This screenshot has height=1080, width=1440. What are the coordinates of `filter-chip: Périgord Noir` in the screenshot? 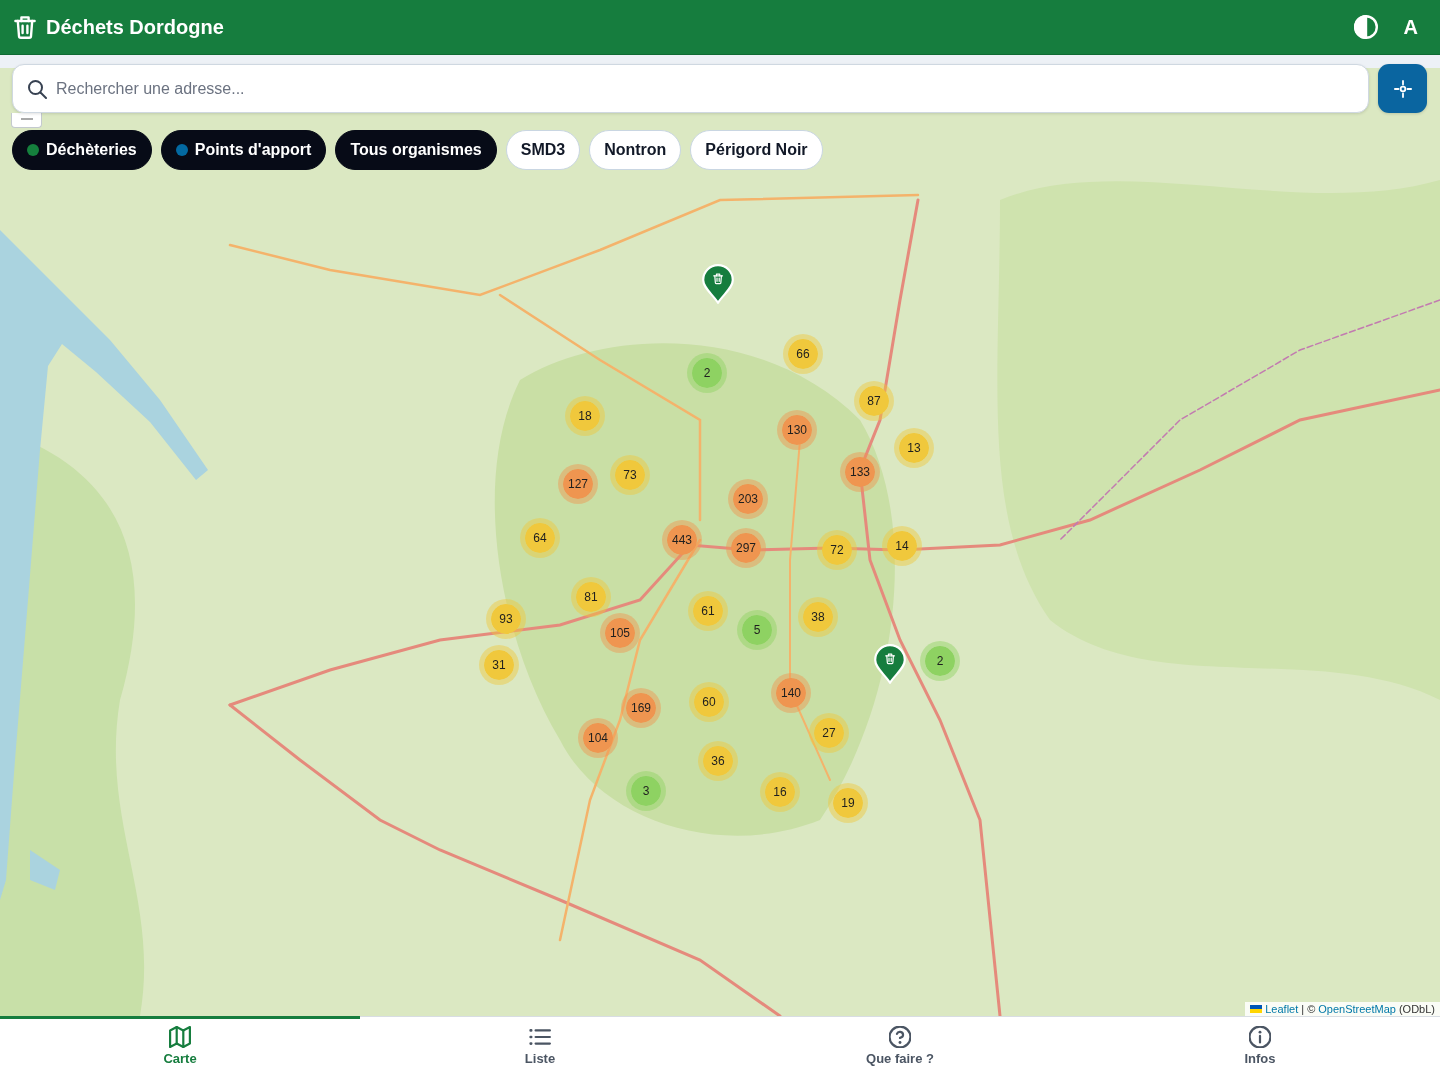 It's located at (756, 150).